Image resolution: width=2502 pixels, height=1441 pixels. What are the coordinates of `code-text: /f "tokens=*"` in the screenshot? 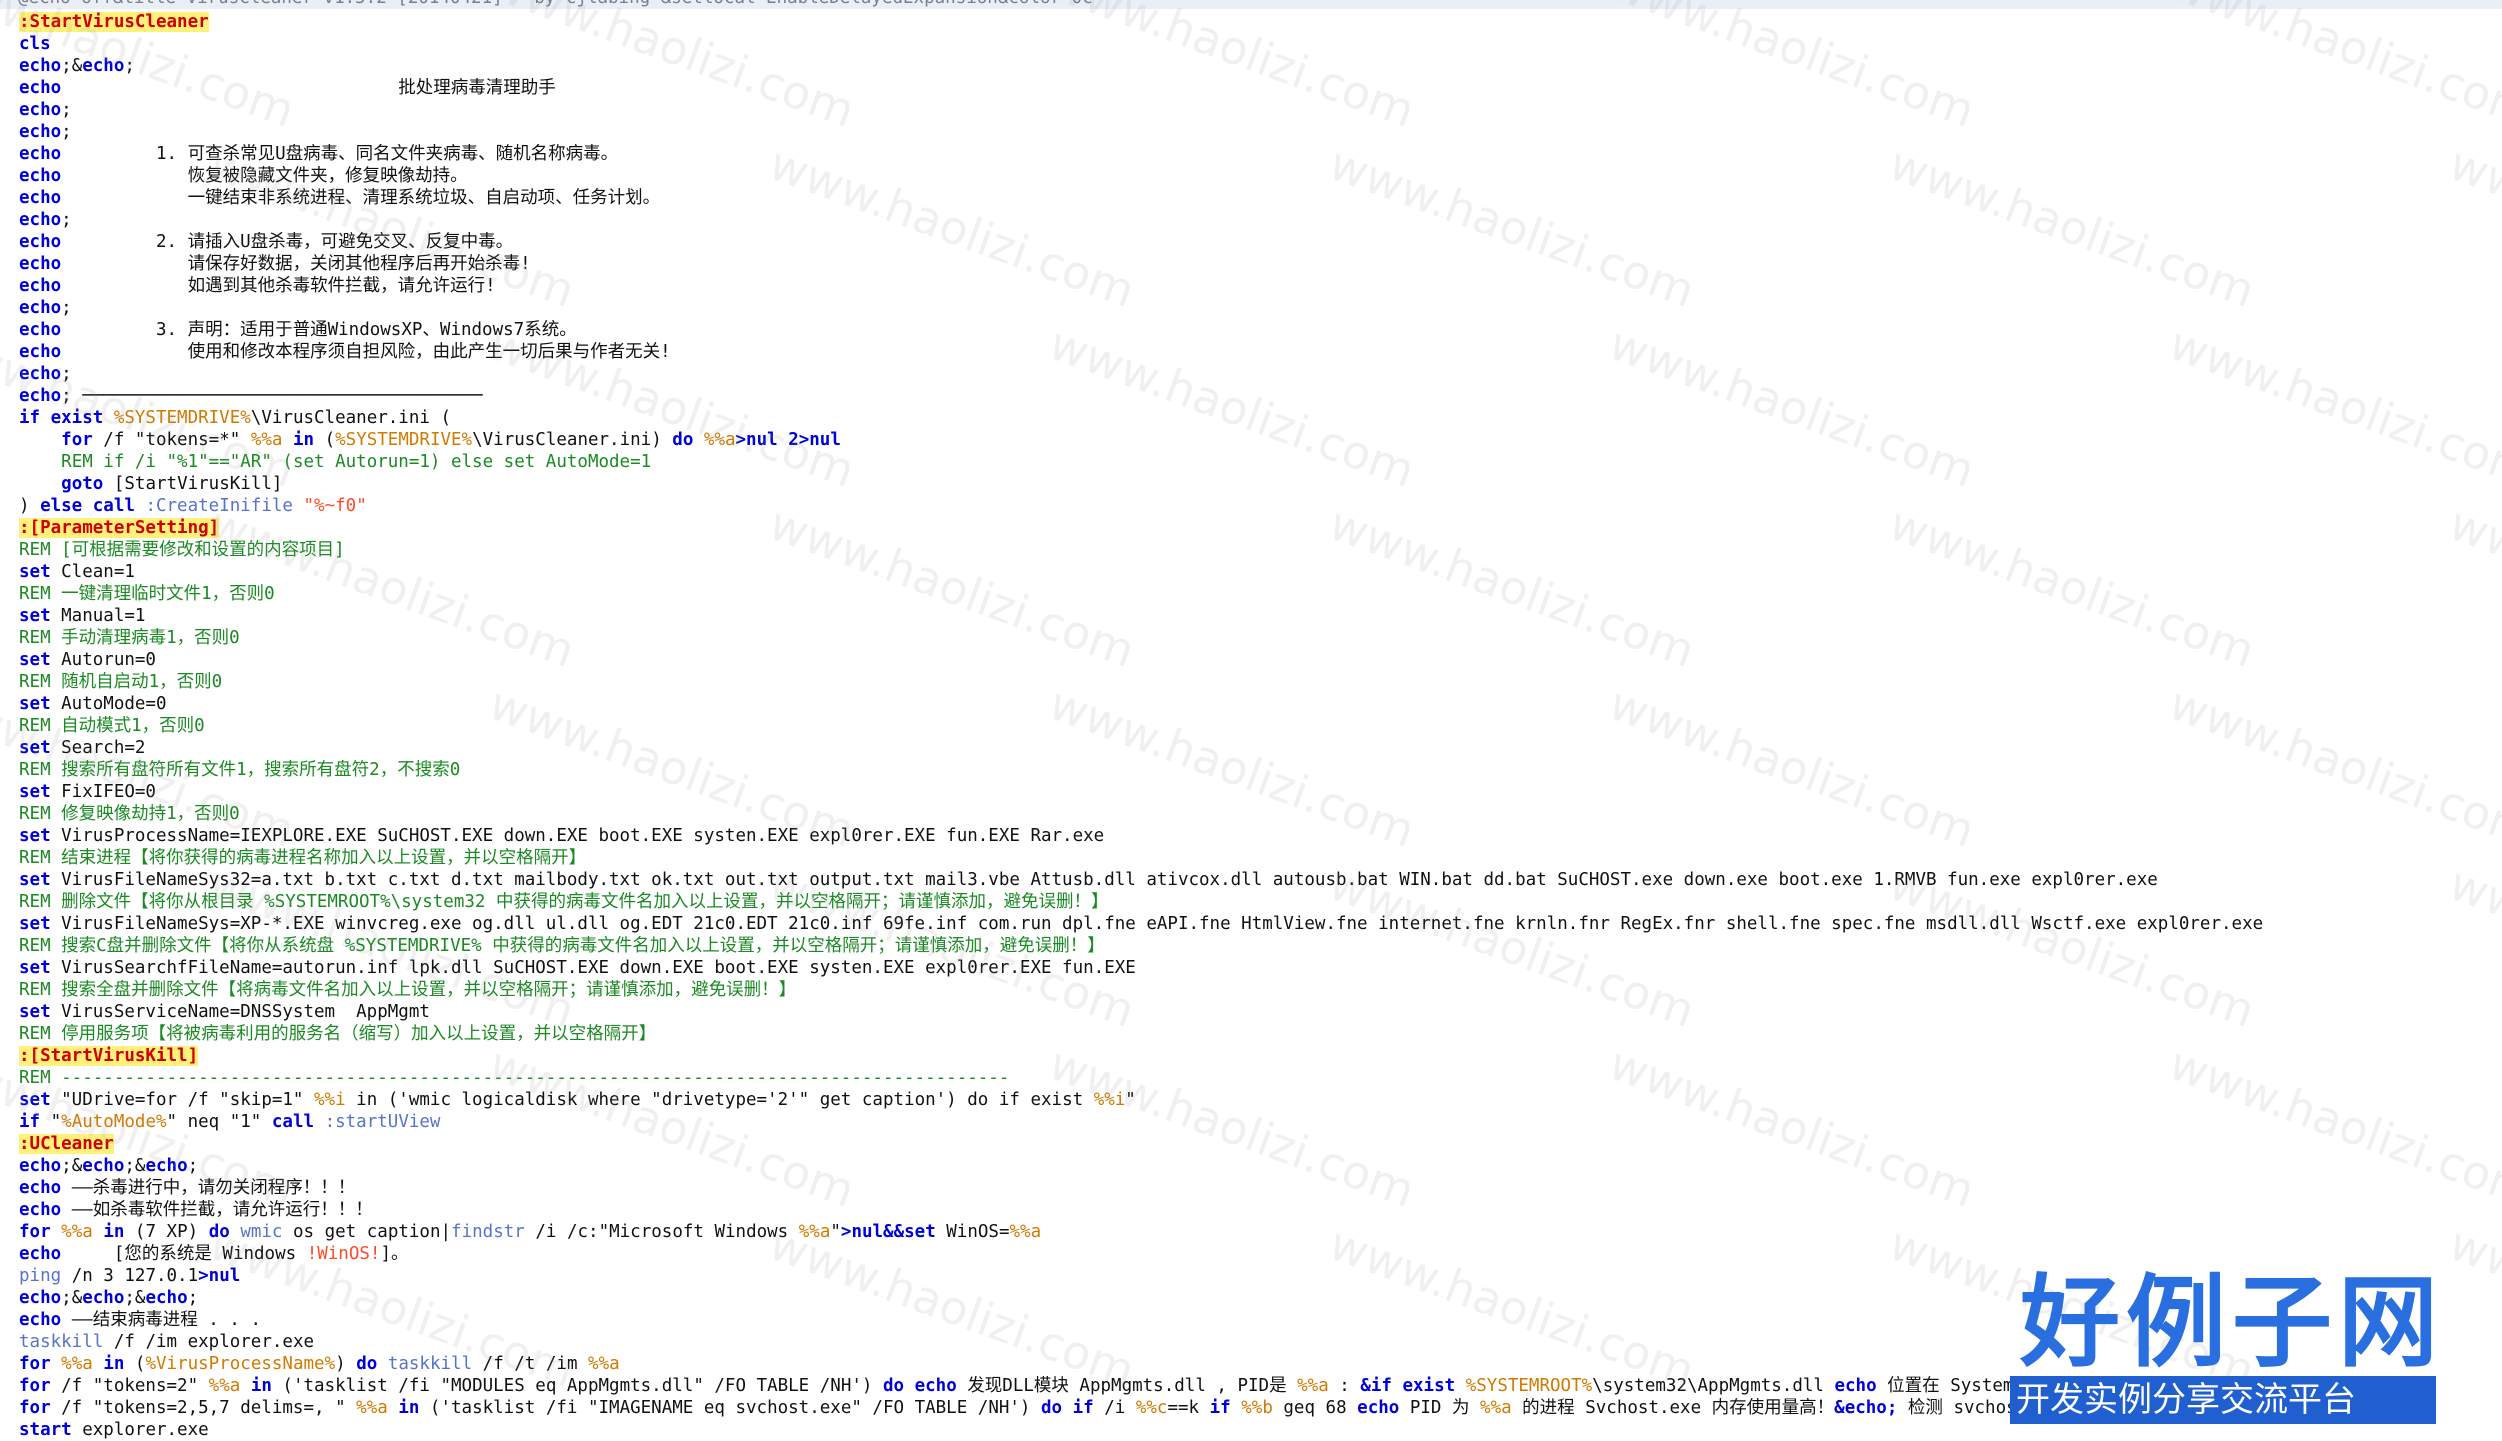 It's located at (171, 440).